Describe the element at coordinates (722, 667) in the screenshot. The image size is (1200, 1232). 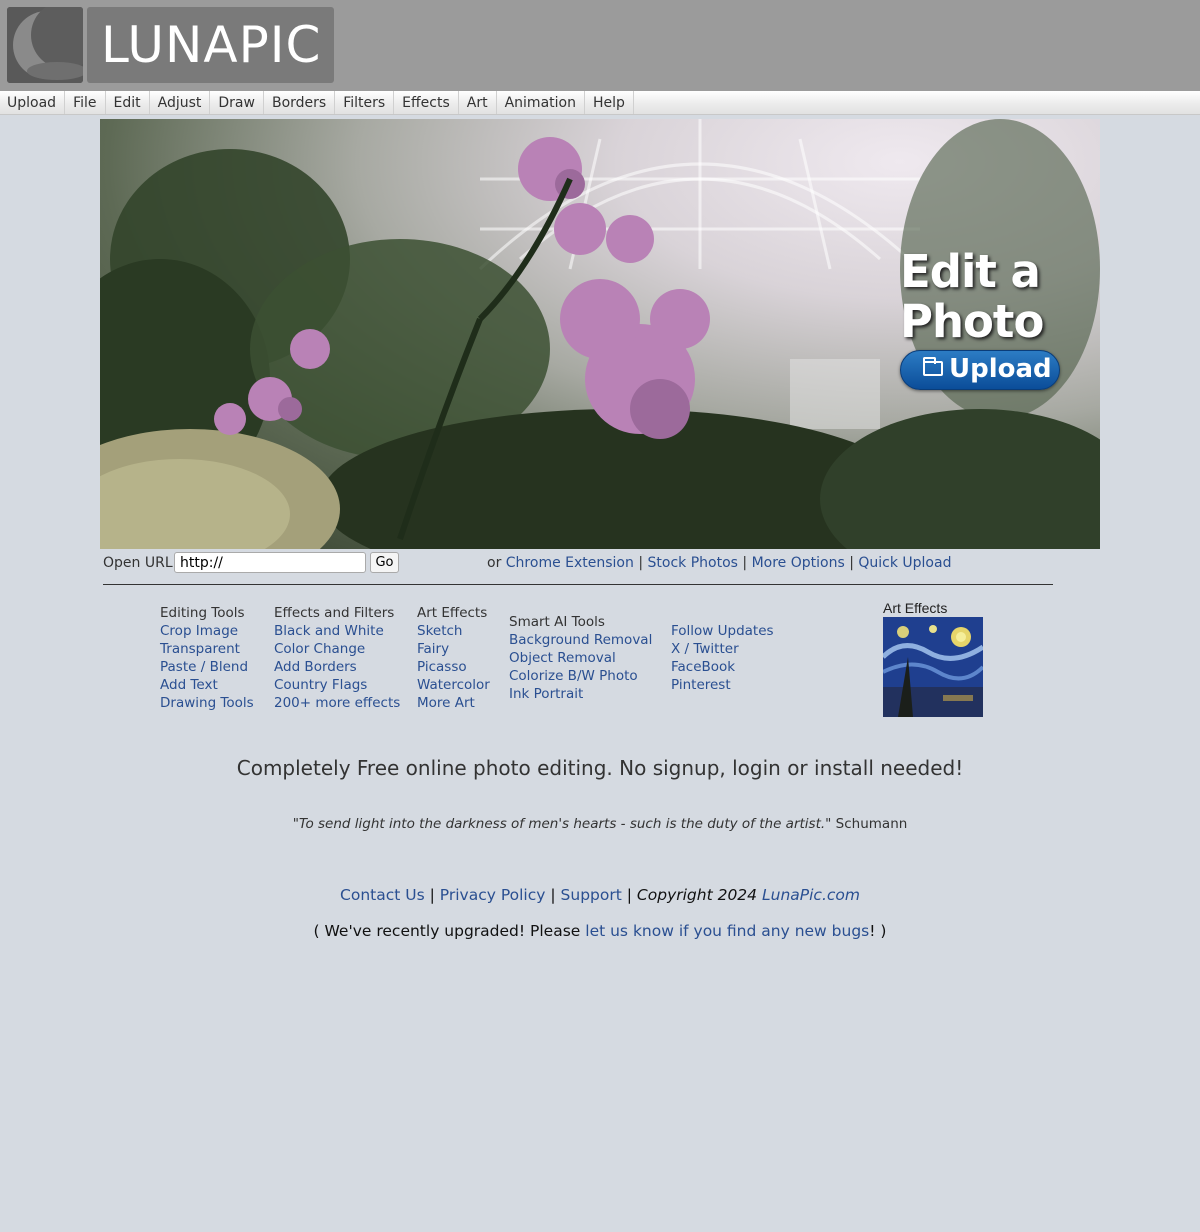
I see `facebook-link: FaceBook` at that location.